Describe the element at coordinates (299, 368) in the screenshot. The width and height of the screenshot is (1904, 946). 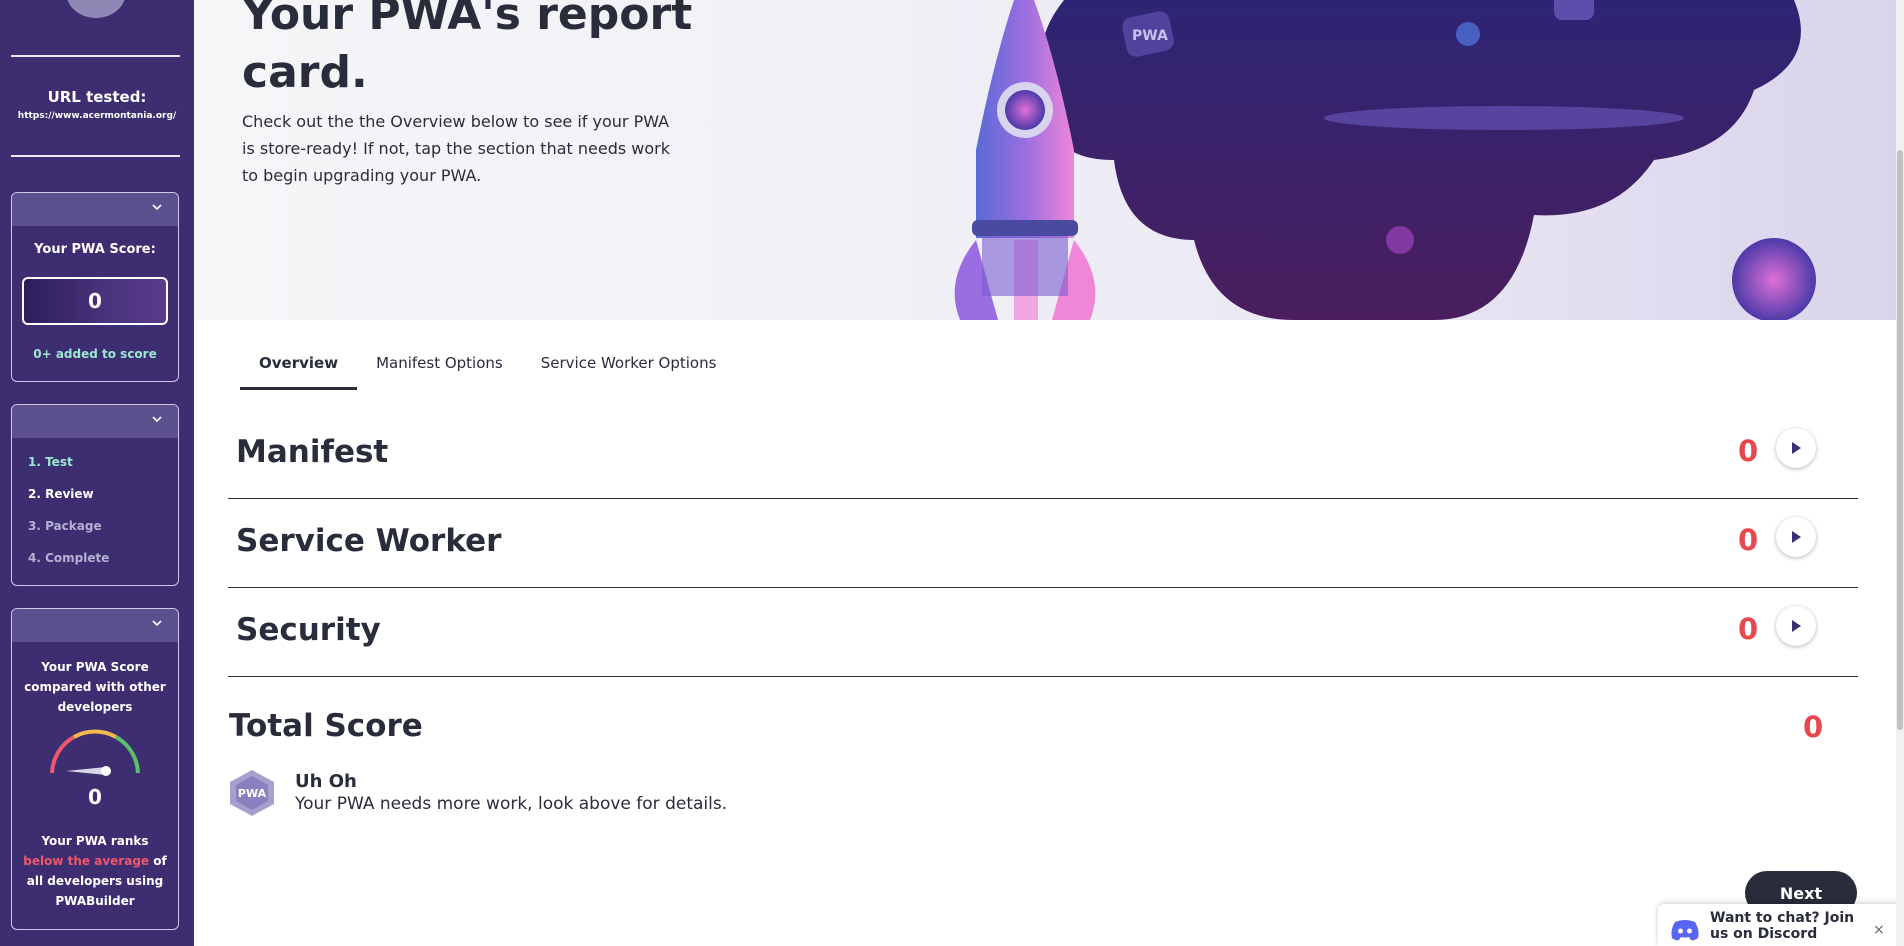
I see `tab-overview: Overview` at that location.